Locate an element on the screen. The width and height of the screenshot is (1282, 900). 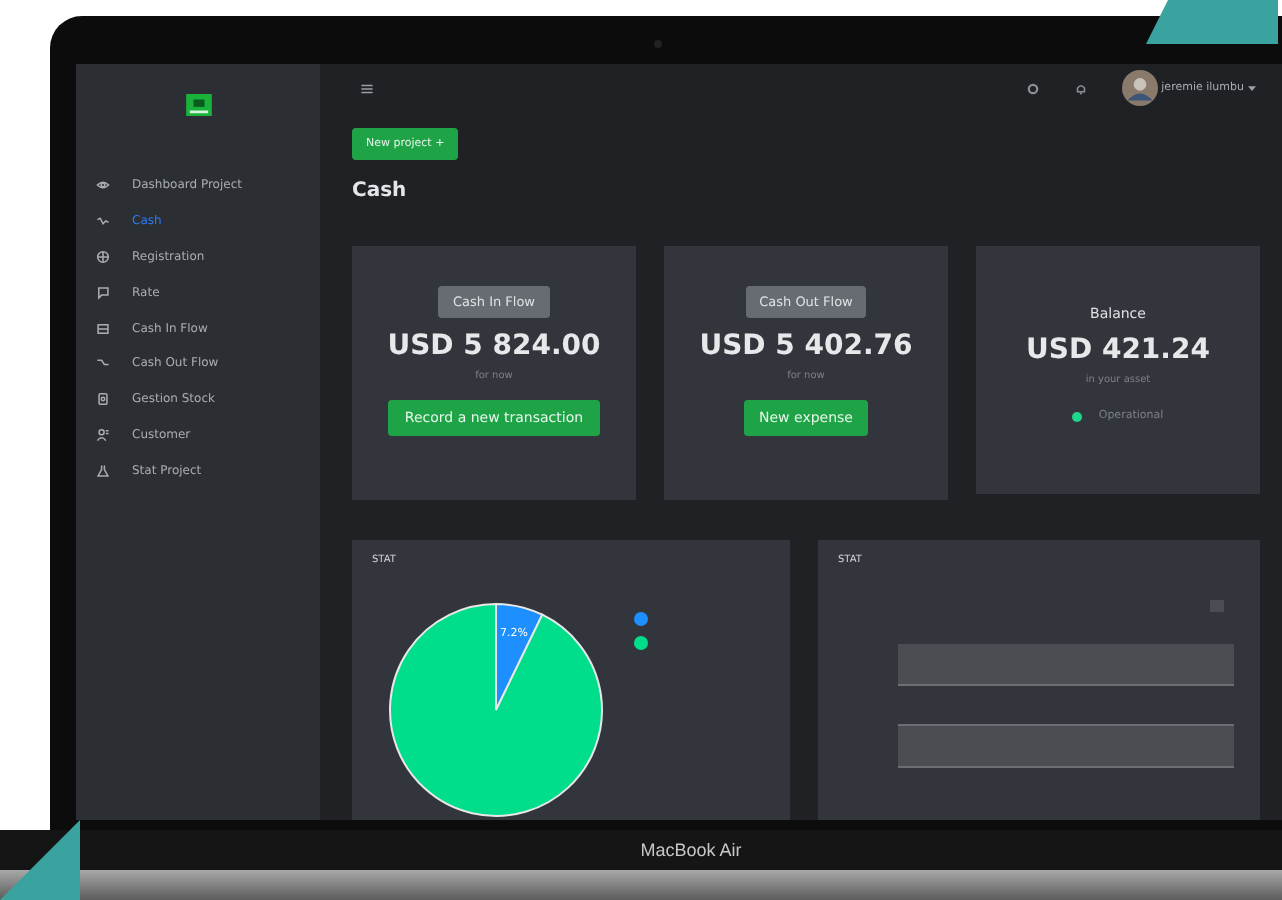
page-title: Cash is located at coordinates (380, 191).